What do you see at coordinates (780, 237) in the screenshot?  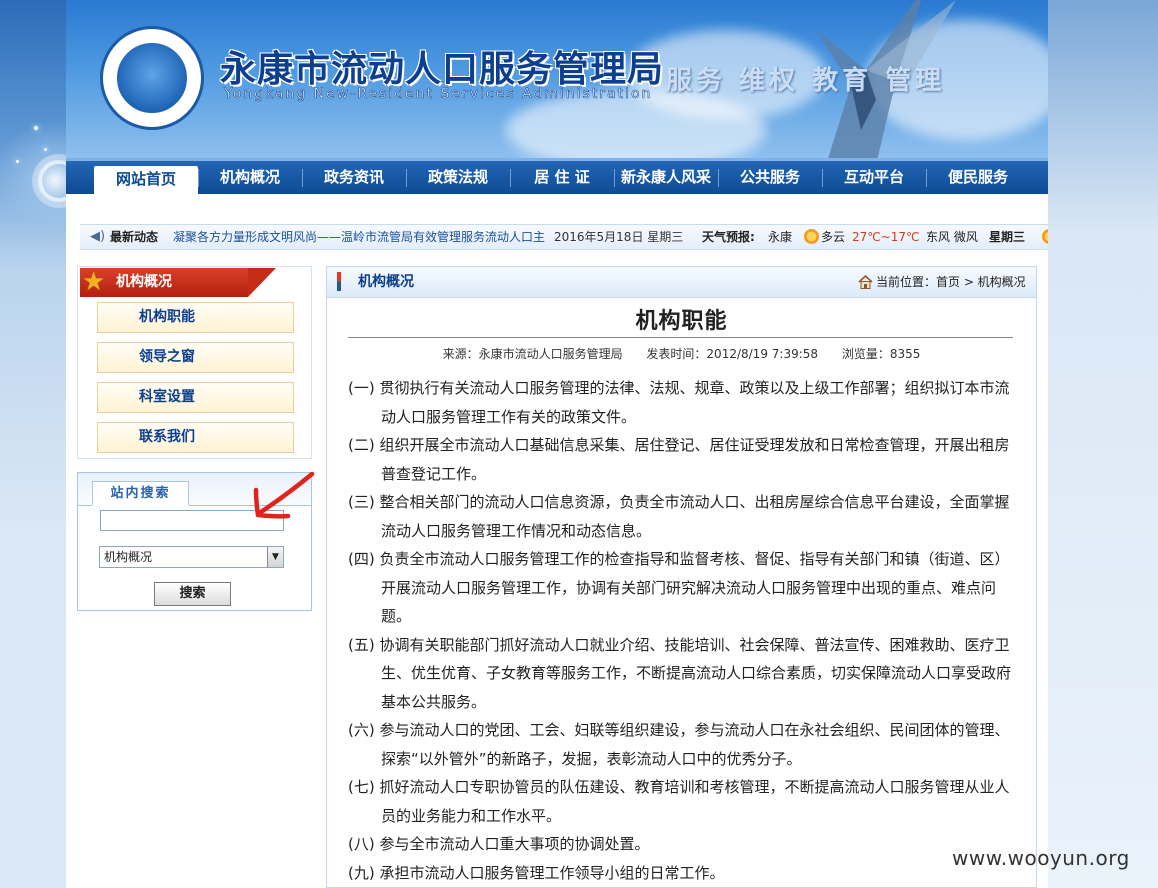 I see `weather-city: 永康` at bounding box center [780, 237].